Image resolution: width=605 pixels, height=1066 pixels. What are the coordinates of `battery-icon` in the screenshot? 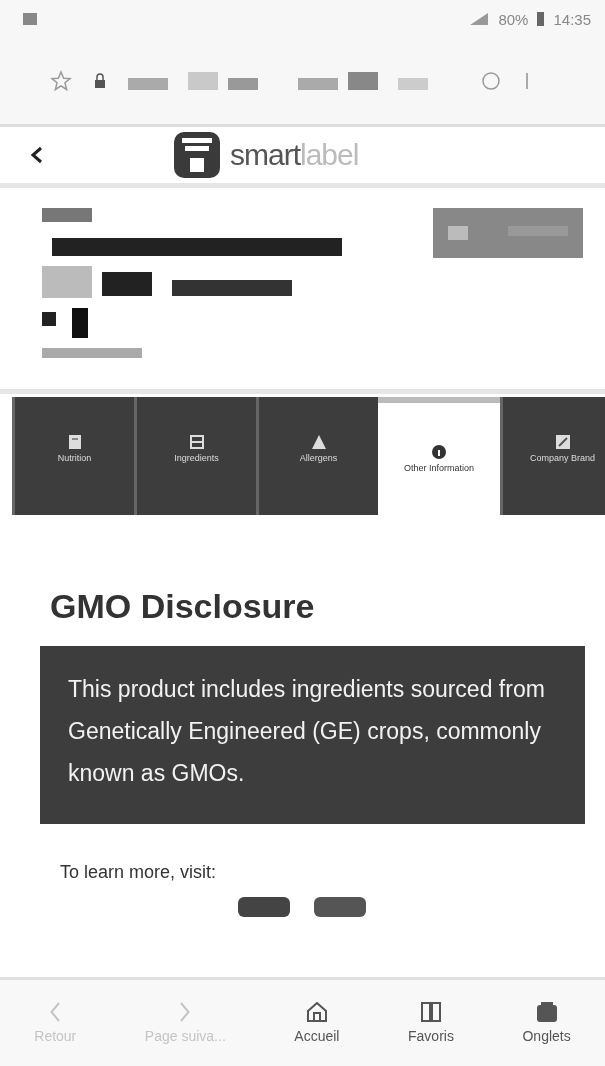 It's located at (541, 19).